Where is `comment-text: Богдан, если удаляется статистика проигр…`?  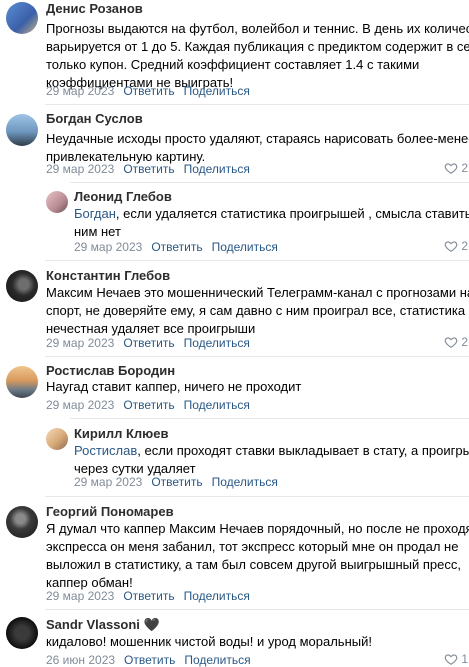
comment-text: Богдан, если удаляется статистика проигр… is located at coordinates (271, 223).